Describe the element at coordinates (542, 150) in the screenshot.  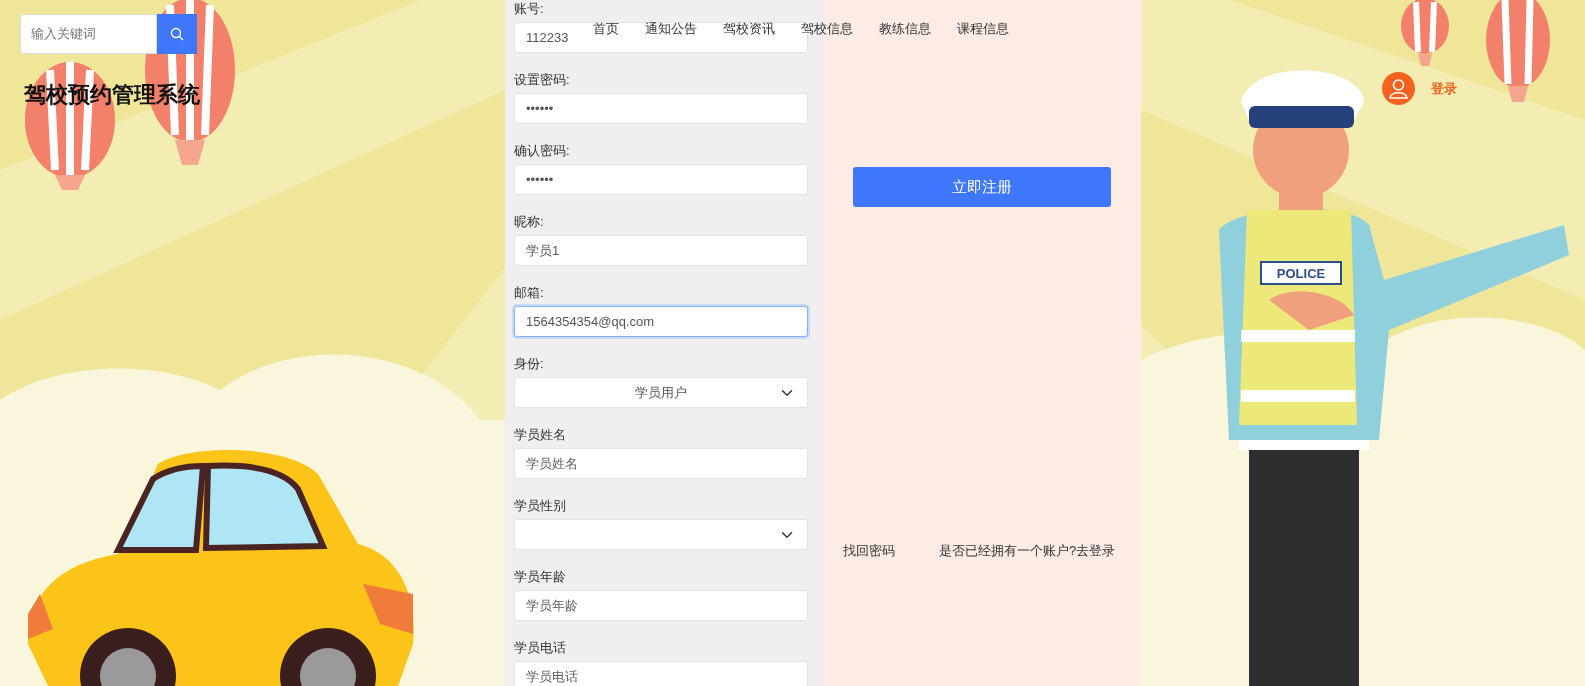
I see `field-label: 确认密码:` at that location.